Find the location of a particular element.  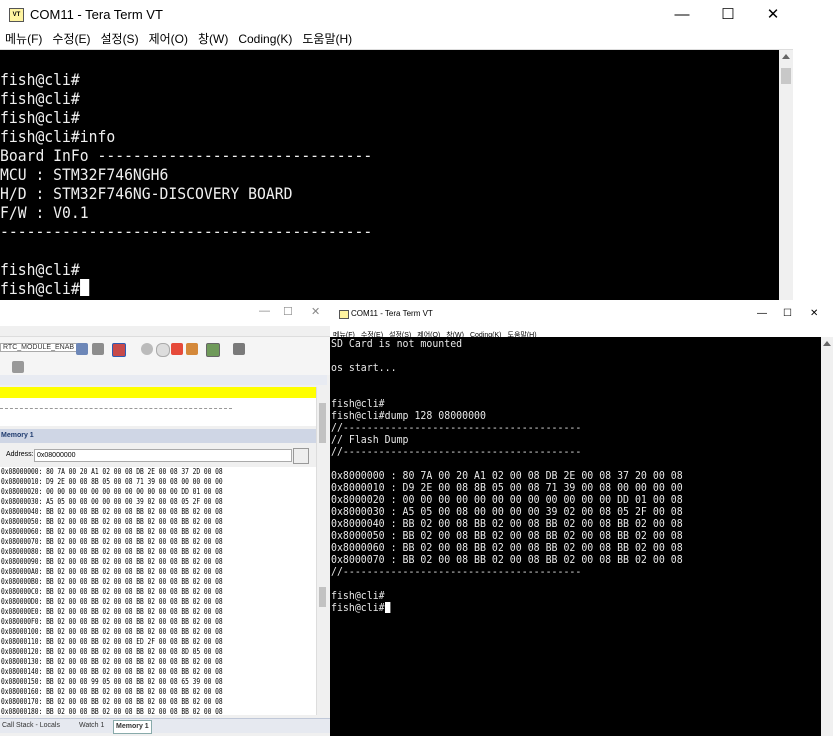

terminal-line: fish@cli#info is located at coordinates (58, 136).